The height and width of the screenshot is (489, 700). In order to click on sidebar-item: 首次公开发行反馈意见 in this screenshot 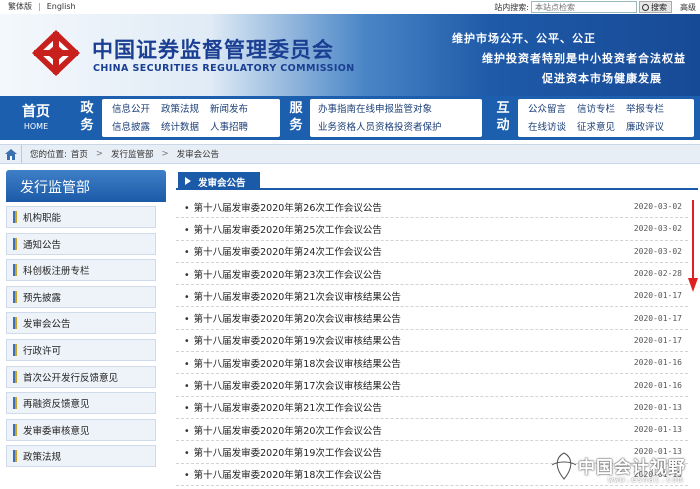, I will do `click(81, 376)`.